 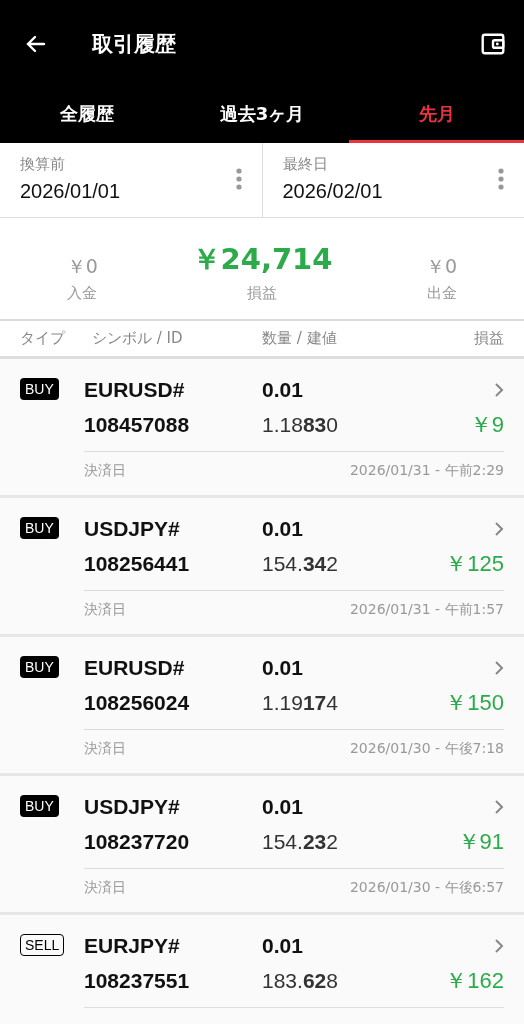 What do you see at coordinates (42, 945) in the screenshot?
I see `trade-type-badge: SELL` at bounding box center [42, 945].